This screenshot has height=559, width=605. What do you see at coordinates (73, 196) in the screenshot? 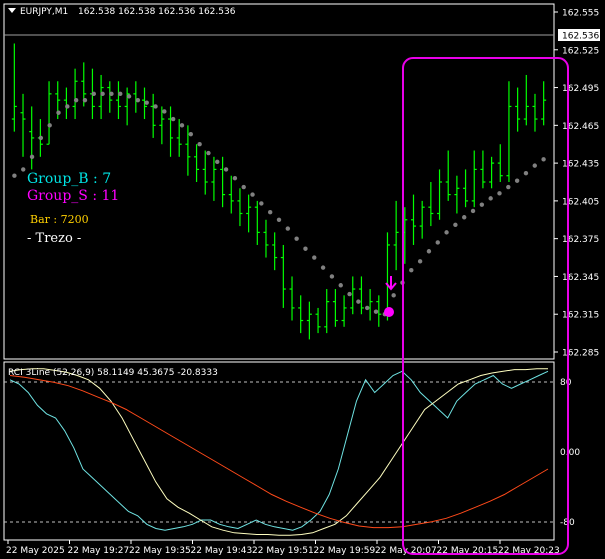
I see `group-s-label: Group_S : 11` at bounding box center [73, 196].